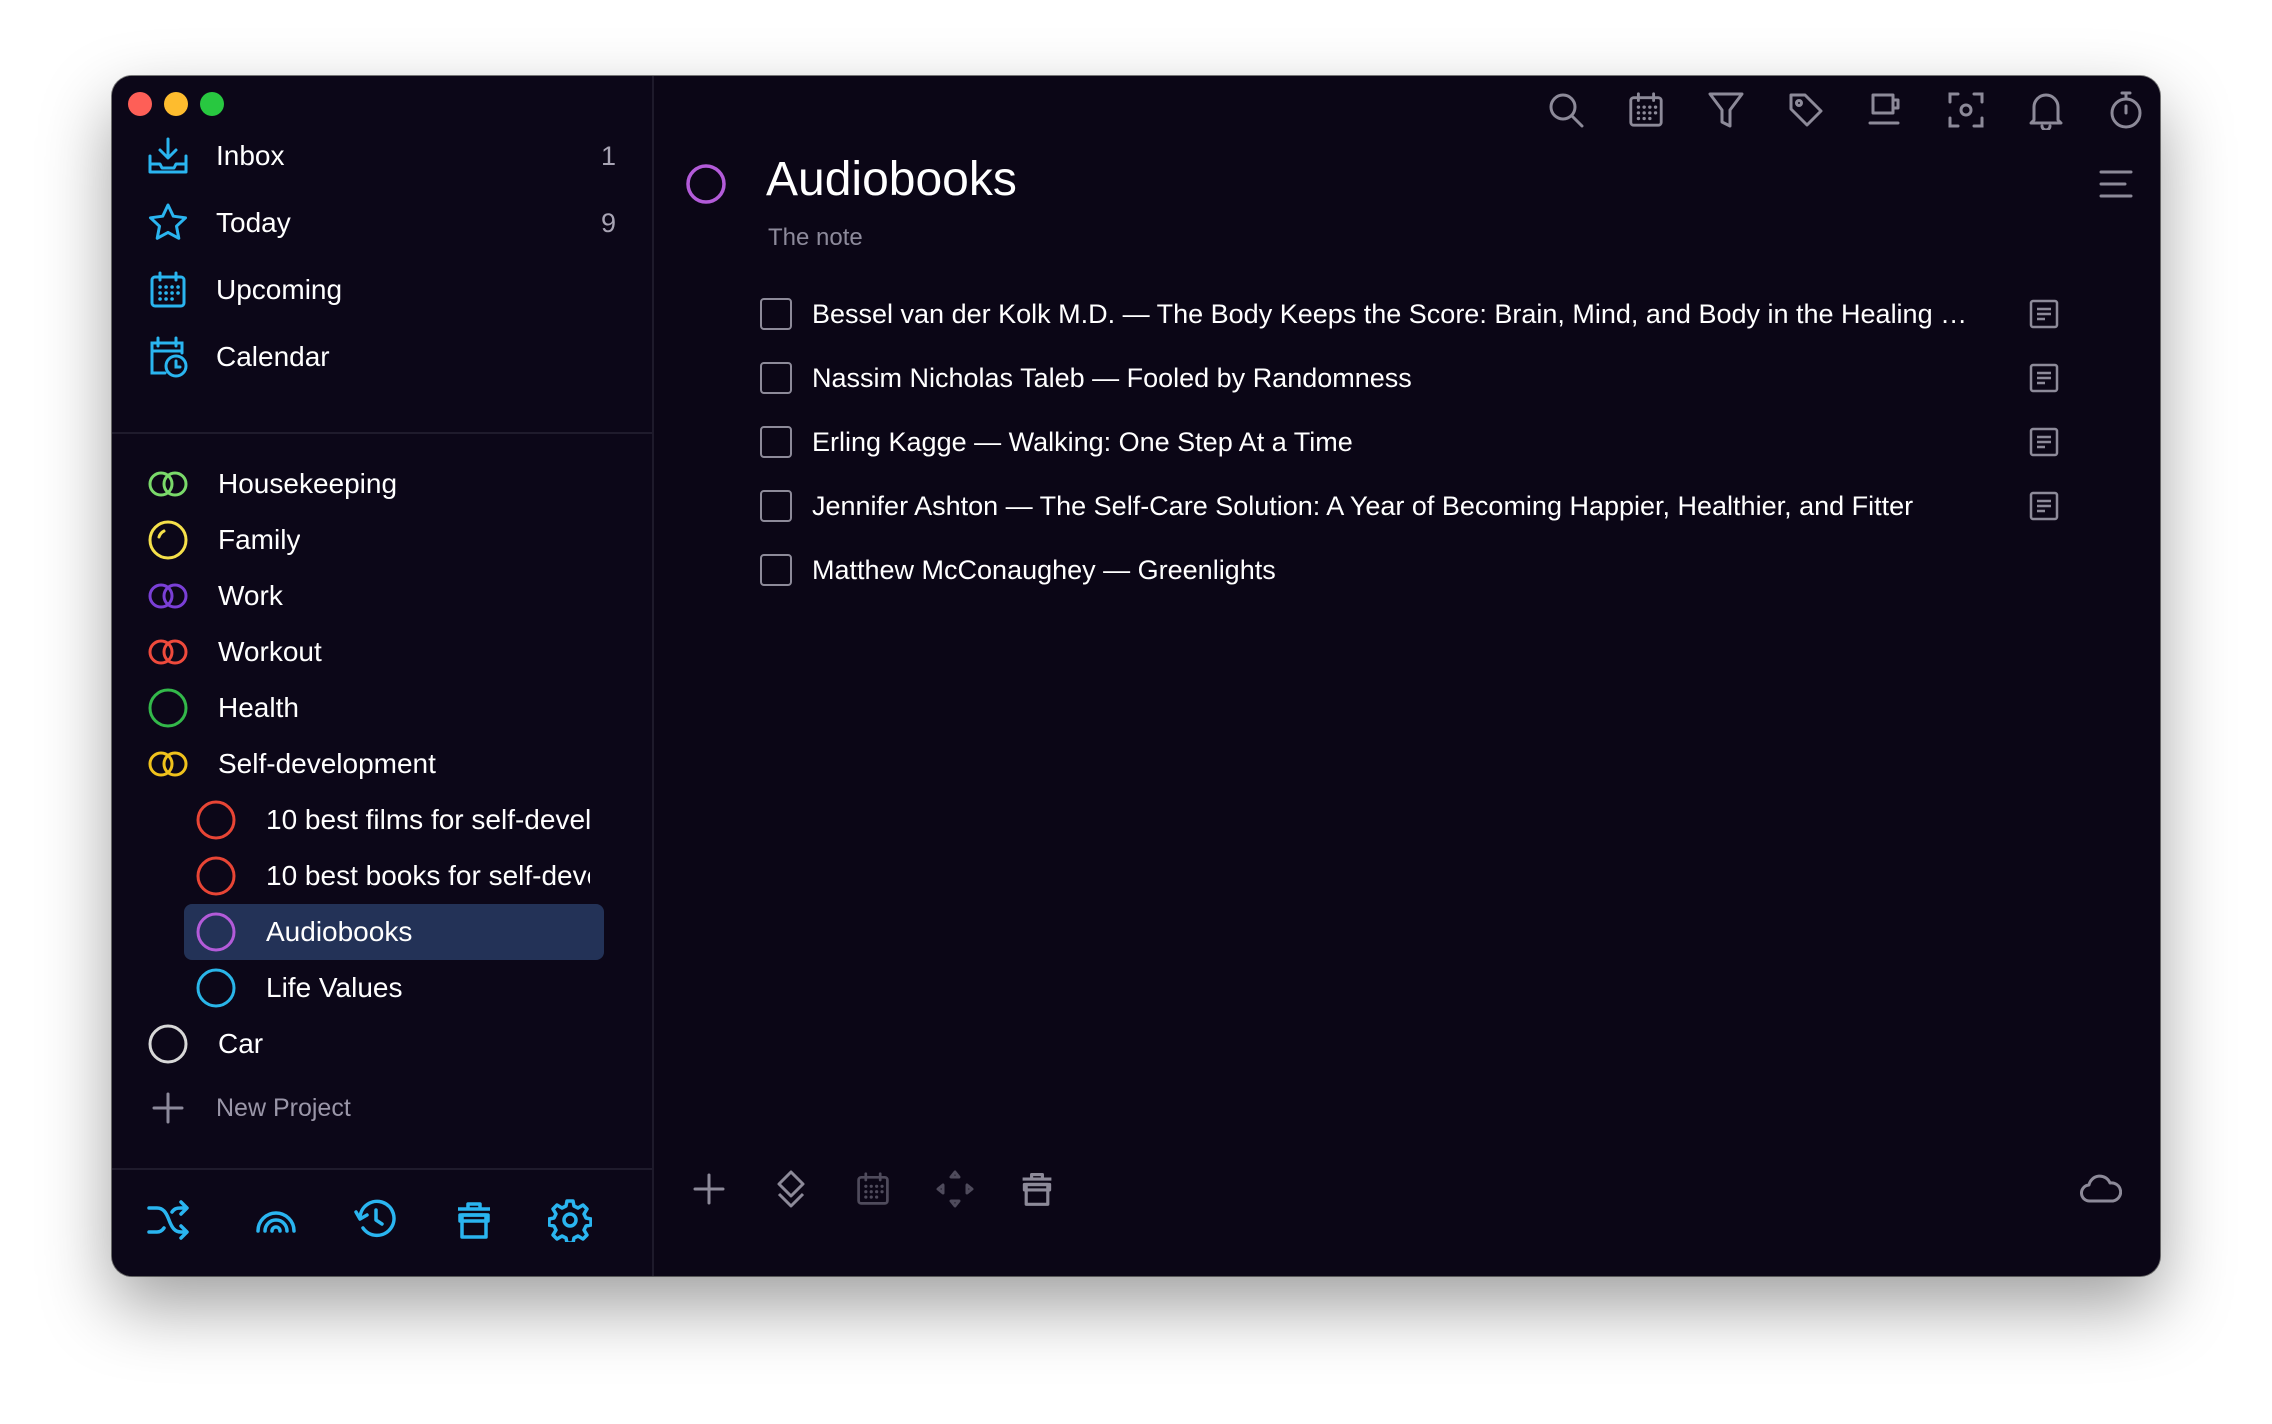 The width and height of the screenshot is (2272, 1424). Describe the element at coordinates (253, 222) in the screenshot. I see `nav-label: Today` at that location.